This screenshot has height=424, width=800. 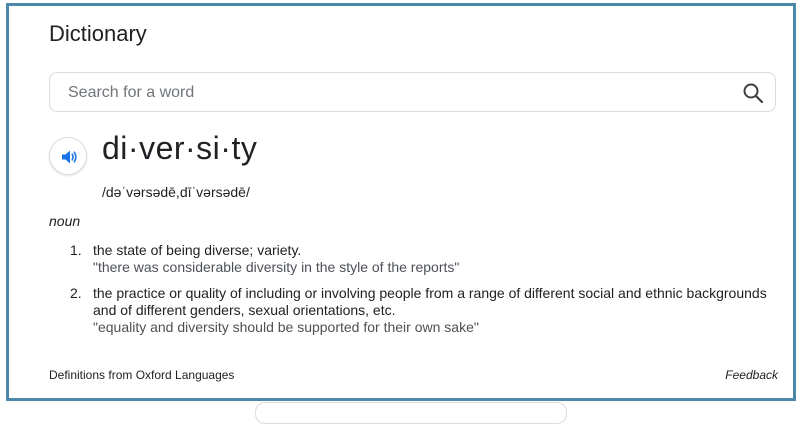 I want to click on definitions-source: Definitions from Oxford Languages, so click(x=141, y=375).